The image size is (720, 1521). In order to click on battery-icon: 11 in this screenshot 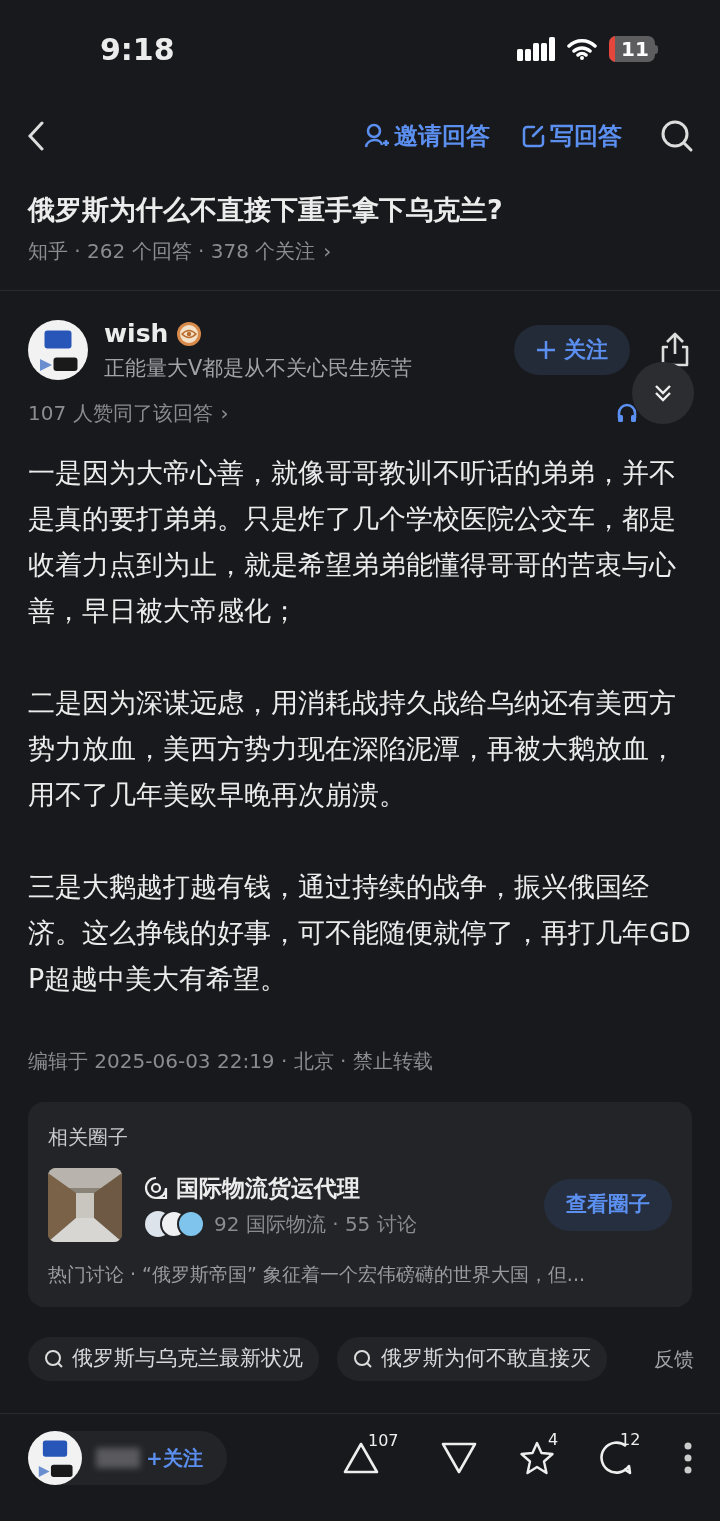, I will do `click(633, 49)`.